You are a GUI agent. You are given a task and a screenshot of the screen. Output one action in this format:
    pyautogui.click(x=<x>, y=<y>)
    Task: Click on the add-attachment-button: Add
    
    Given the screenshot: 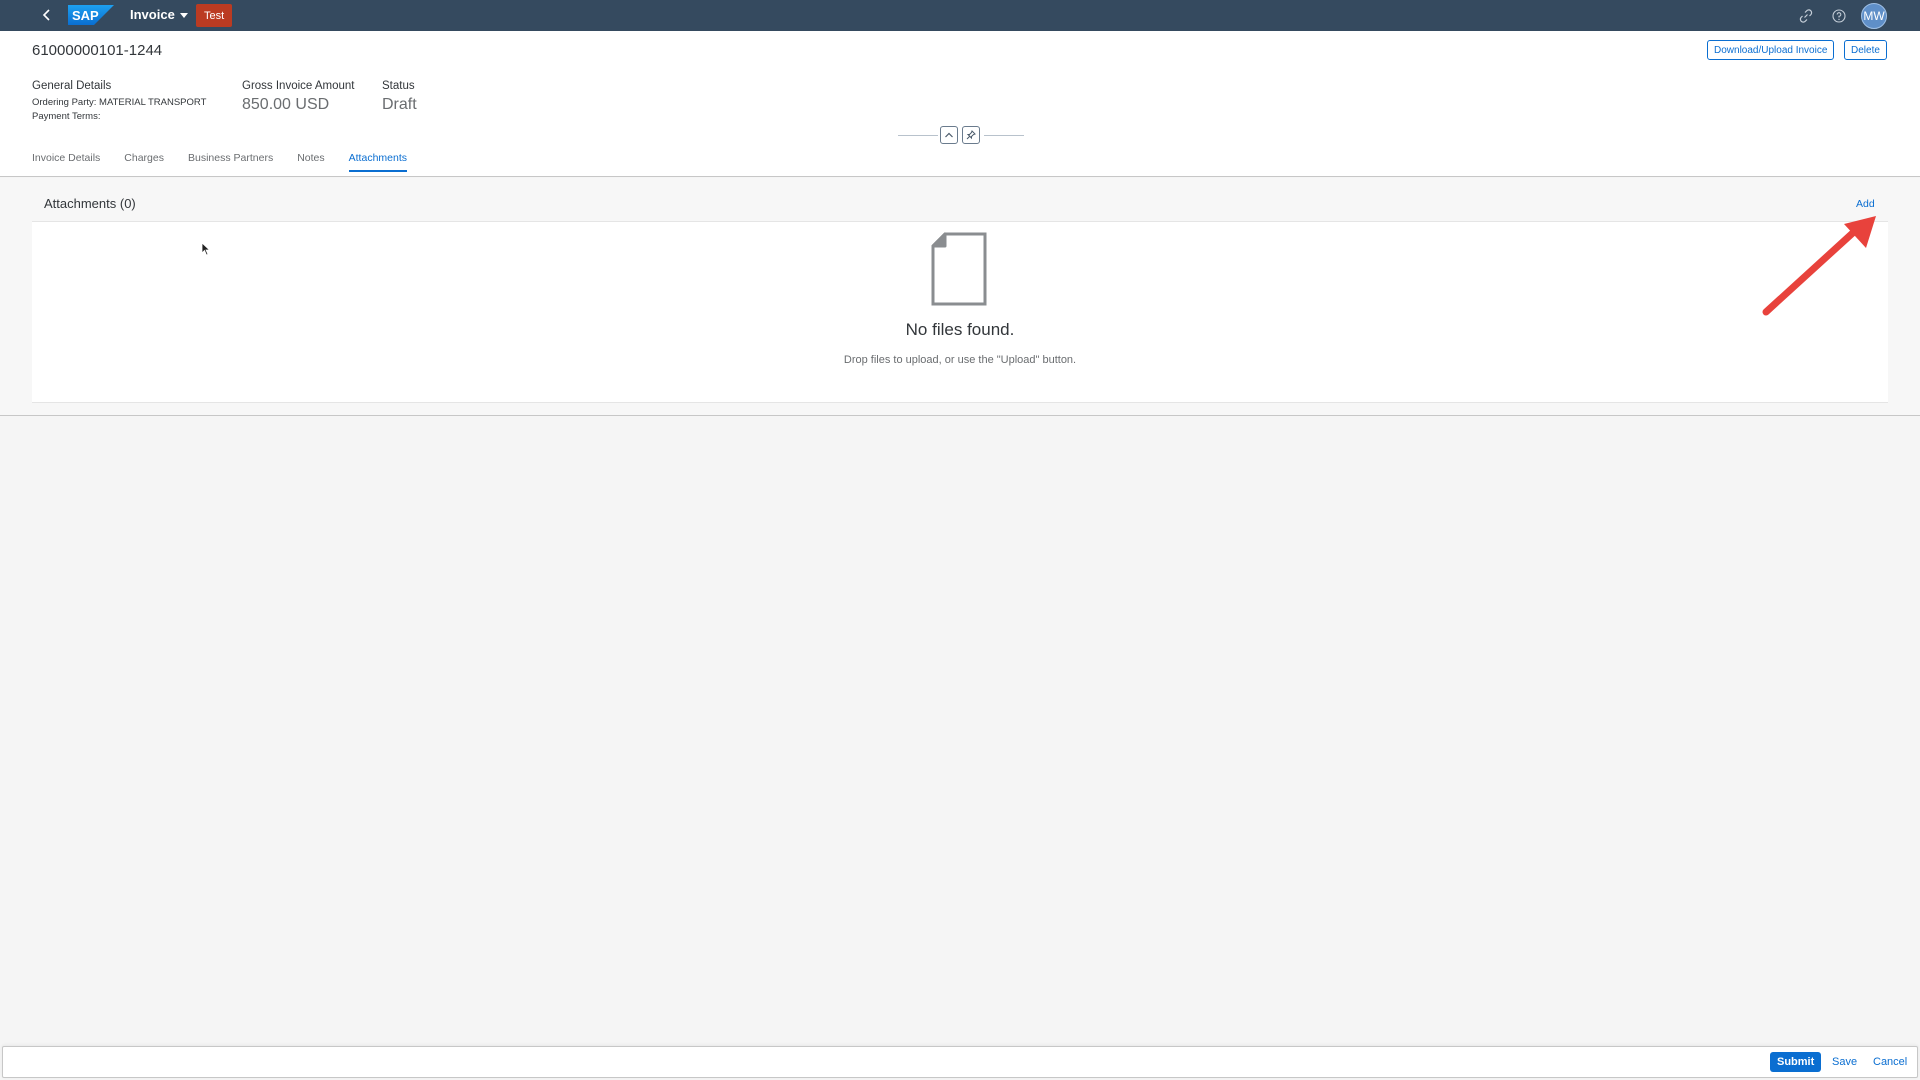 What is the action you would take?
    pyautogui.click(x=1865, y=204)
    